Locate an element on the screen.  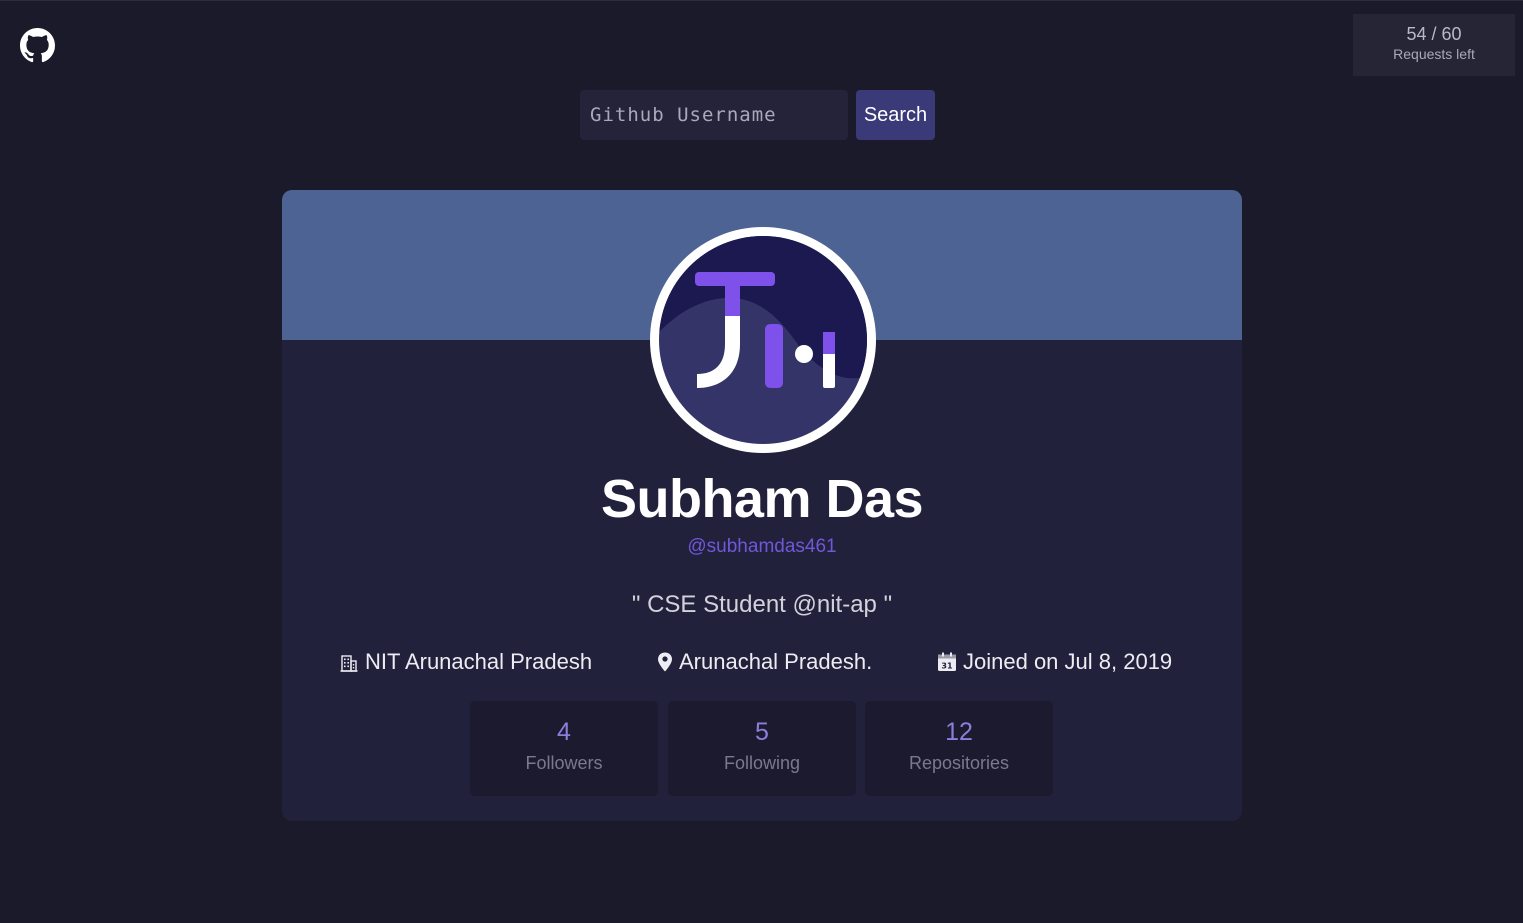
profile-joined: 31 Joined on Jul 8, 2019 is located at coordinates (1054, 662).